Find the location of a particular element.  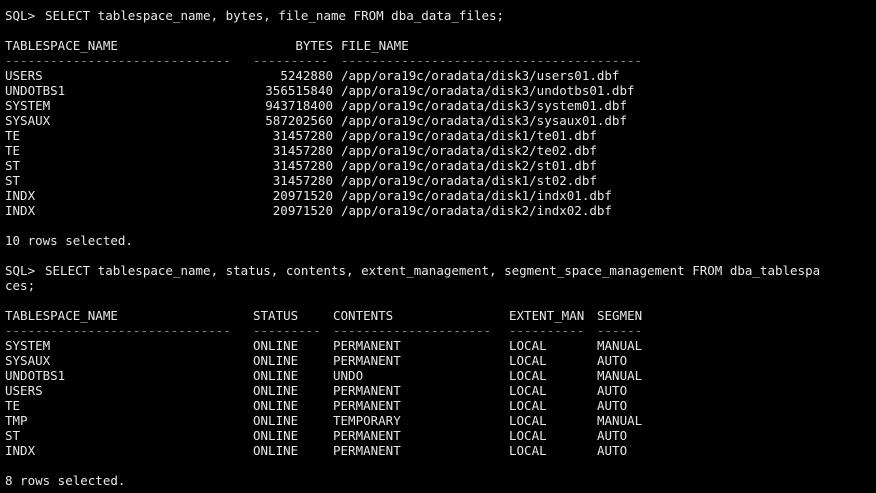

result-cell: /app/ora19c/oradata/disk2/indx02.dbf is located at coordinates (476, 210).